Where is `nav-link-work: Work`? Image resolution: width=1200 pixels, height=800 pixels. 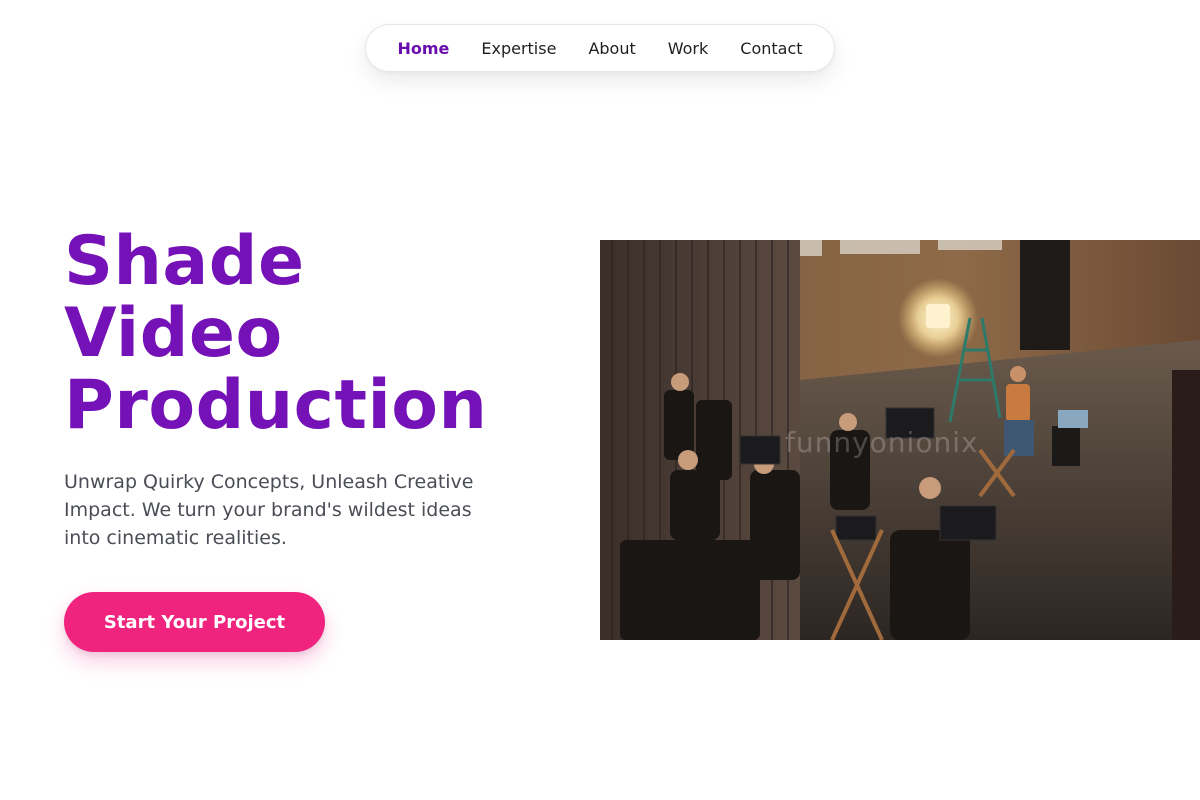 nav-link-work: Work is located at coordinates (688, 48).